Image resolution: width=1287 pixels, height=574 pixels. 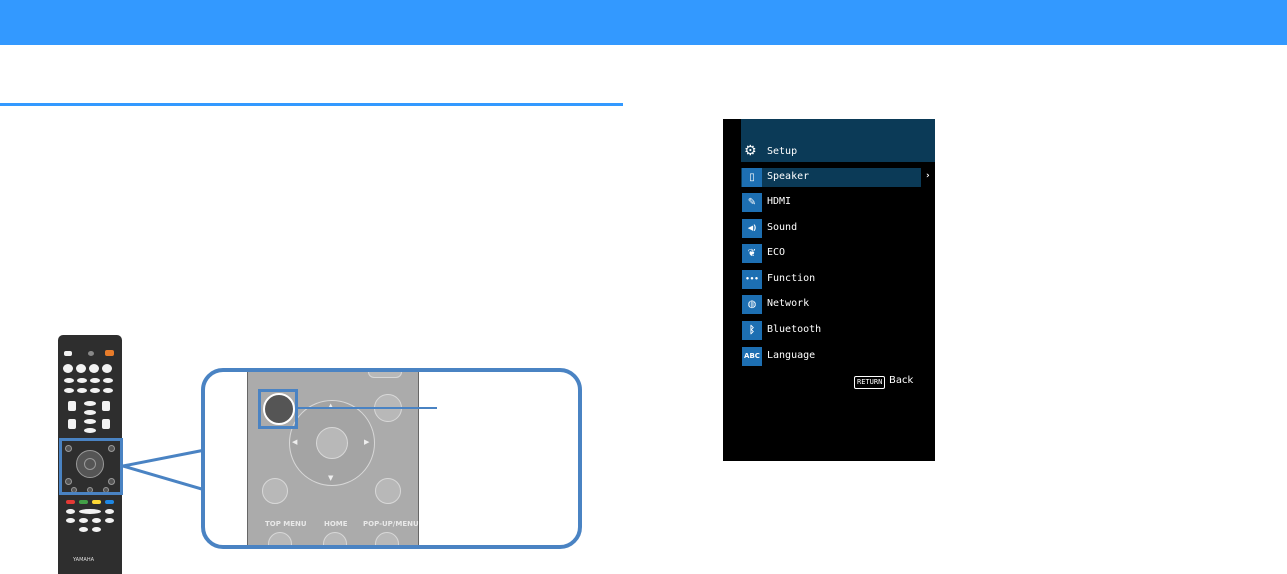 I want to click on cursor-left-icon: ◀, so click(x=295, y=442).